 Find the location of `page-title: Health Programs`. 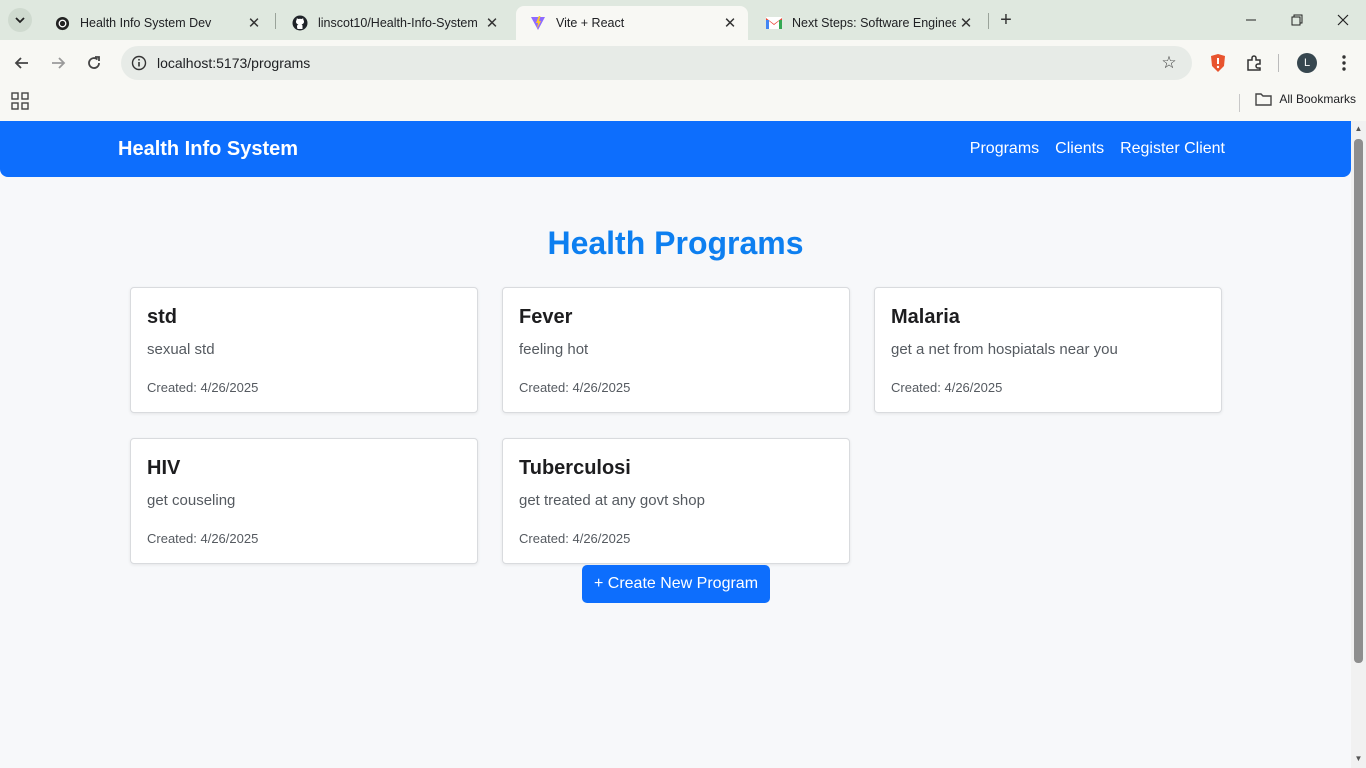

page-title: Health Programs is located at coordinates (675, 243).